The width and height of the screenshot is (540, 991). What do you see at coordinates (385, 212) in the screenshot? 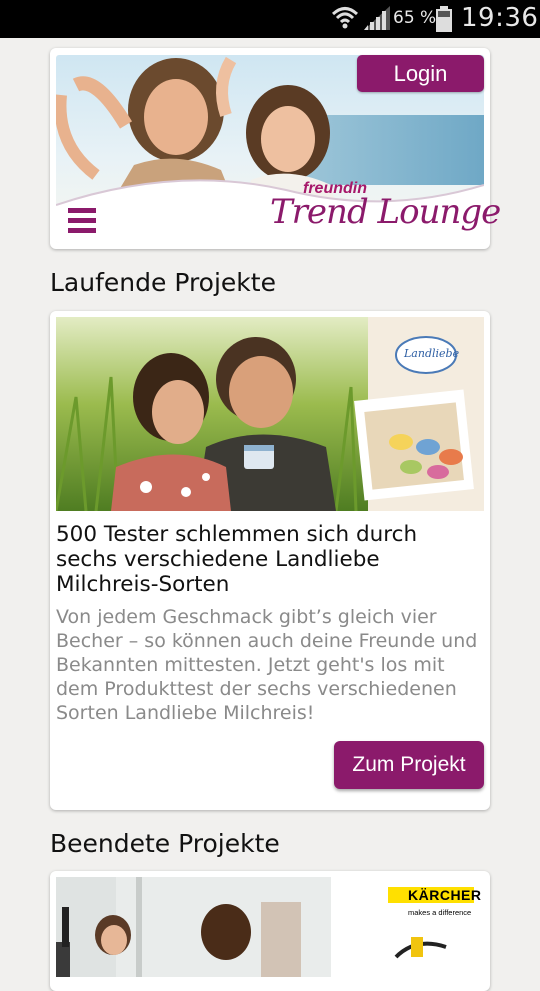
I see `logo-trendlounge: Trend Lounge` at bounding box center [385, 212].